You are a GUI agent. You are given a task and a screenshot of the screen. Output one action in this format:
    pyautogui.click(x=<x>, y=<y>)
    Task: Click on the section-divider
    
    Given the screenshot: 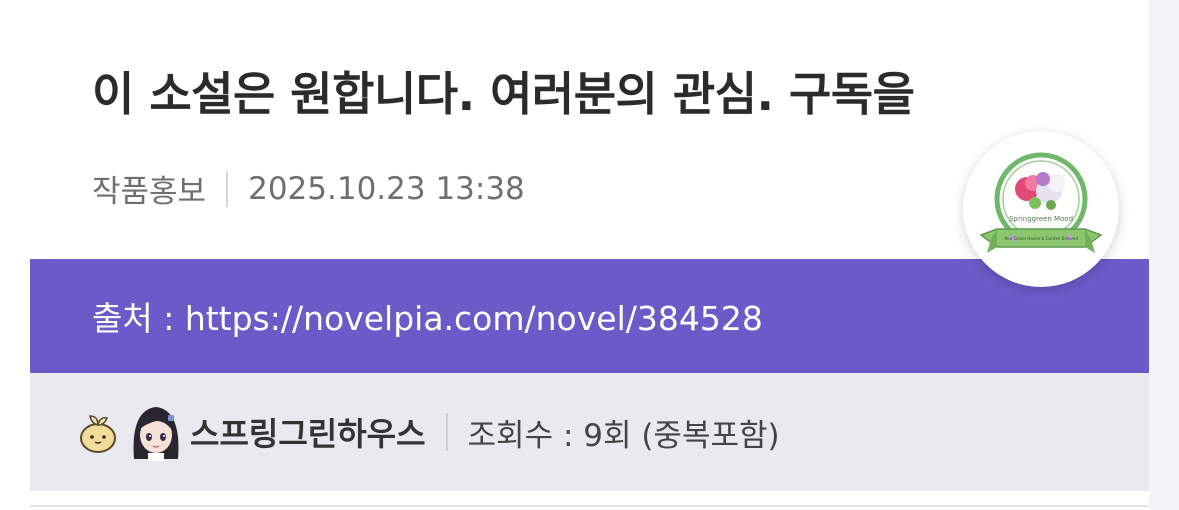 What is the action you would take?
    pyautogui.click(x=589, y=506)
    